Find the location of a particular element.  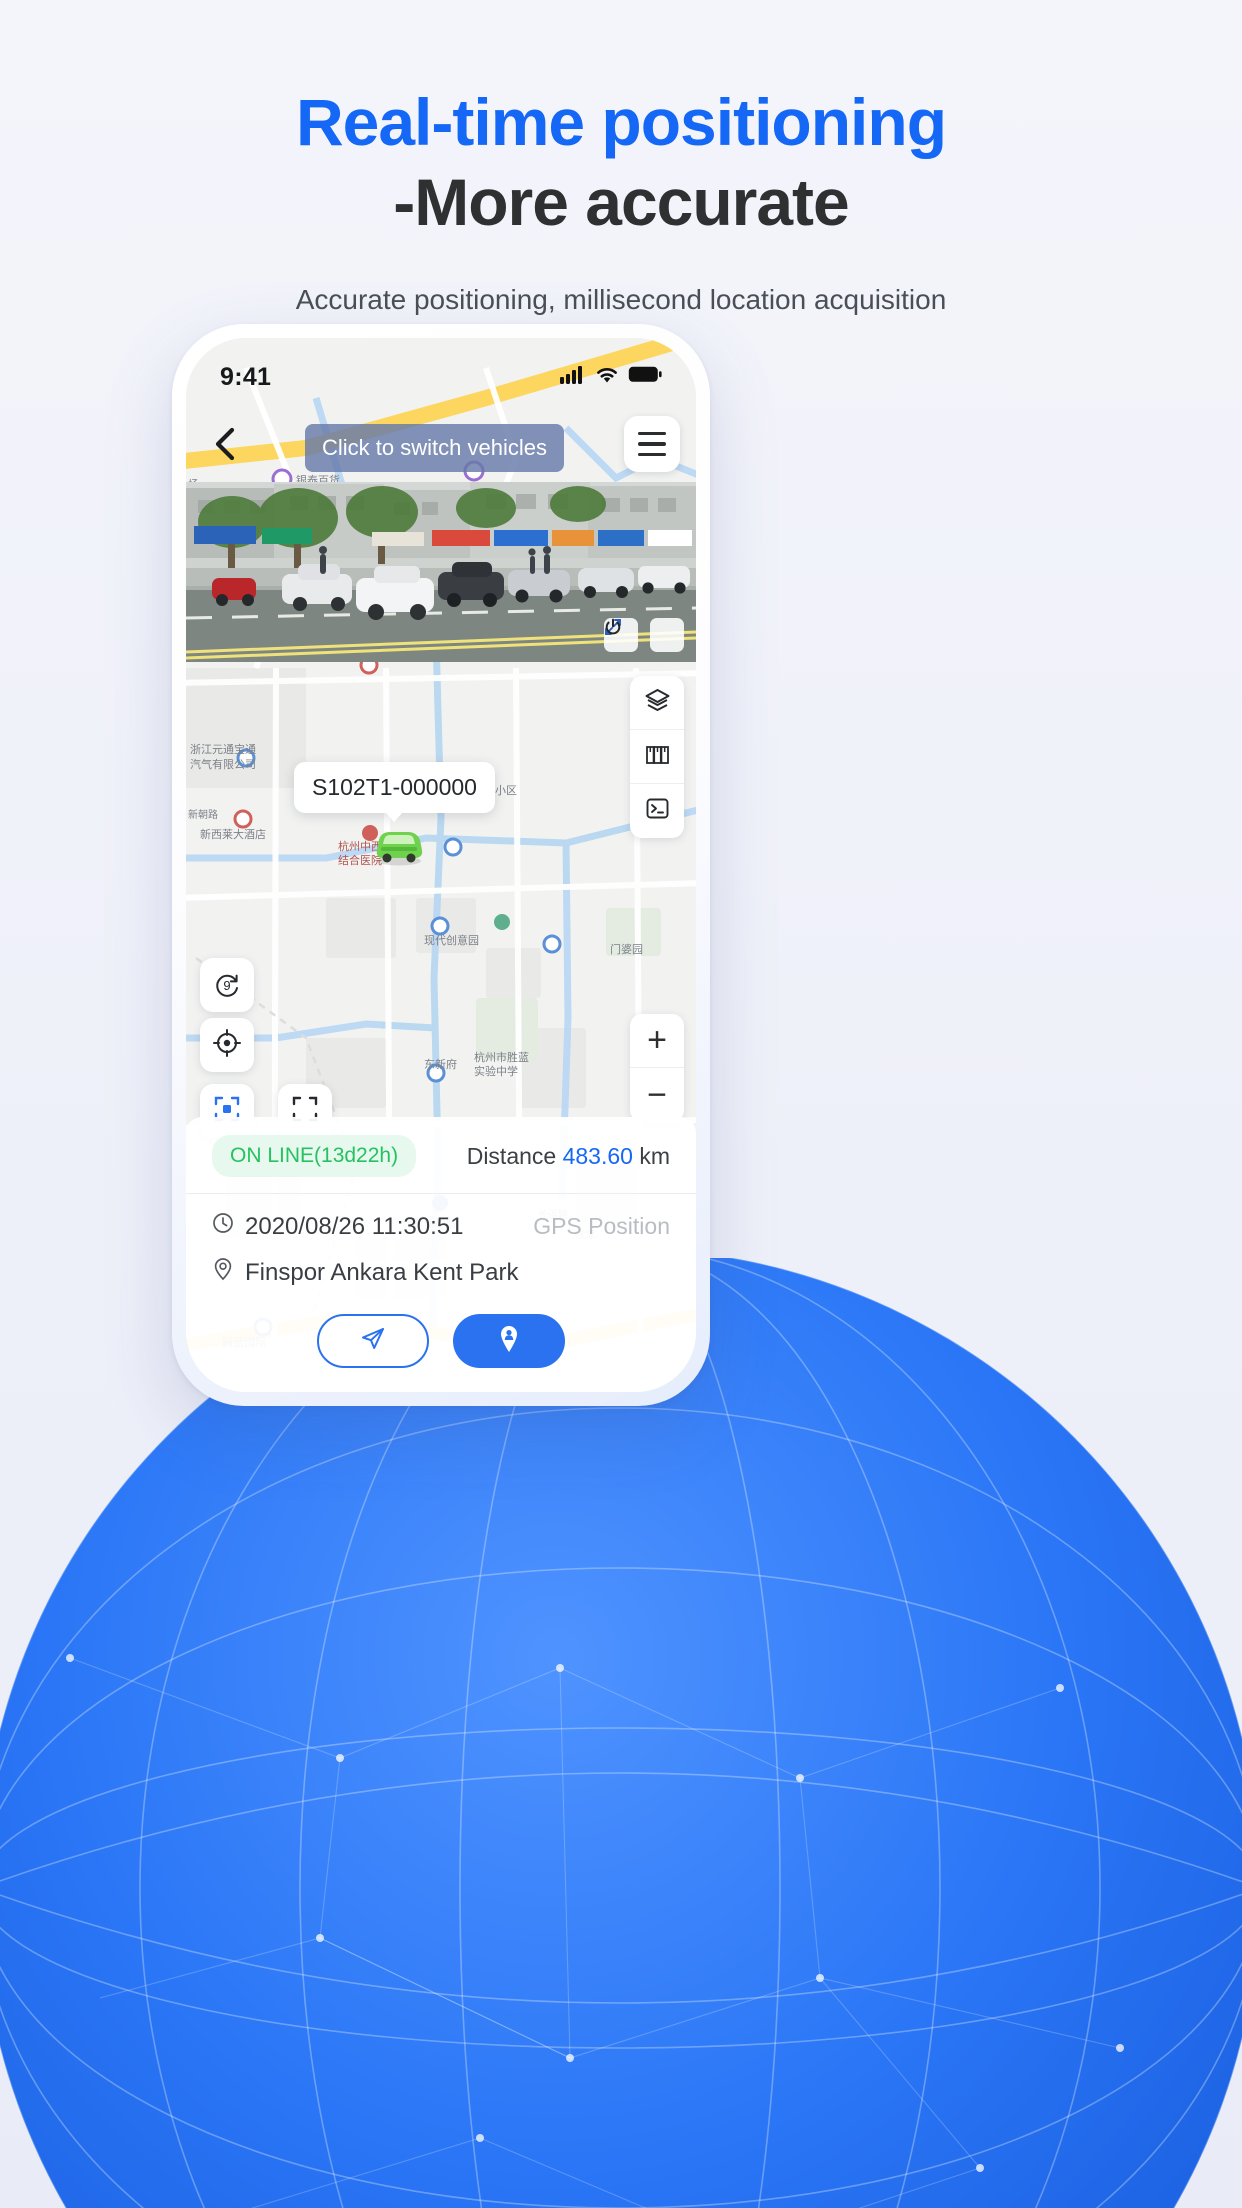

status-bar: 9:41 is located at coordinates (441, 370).